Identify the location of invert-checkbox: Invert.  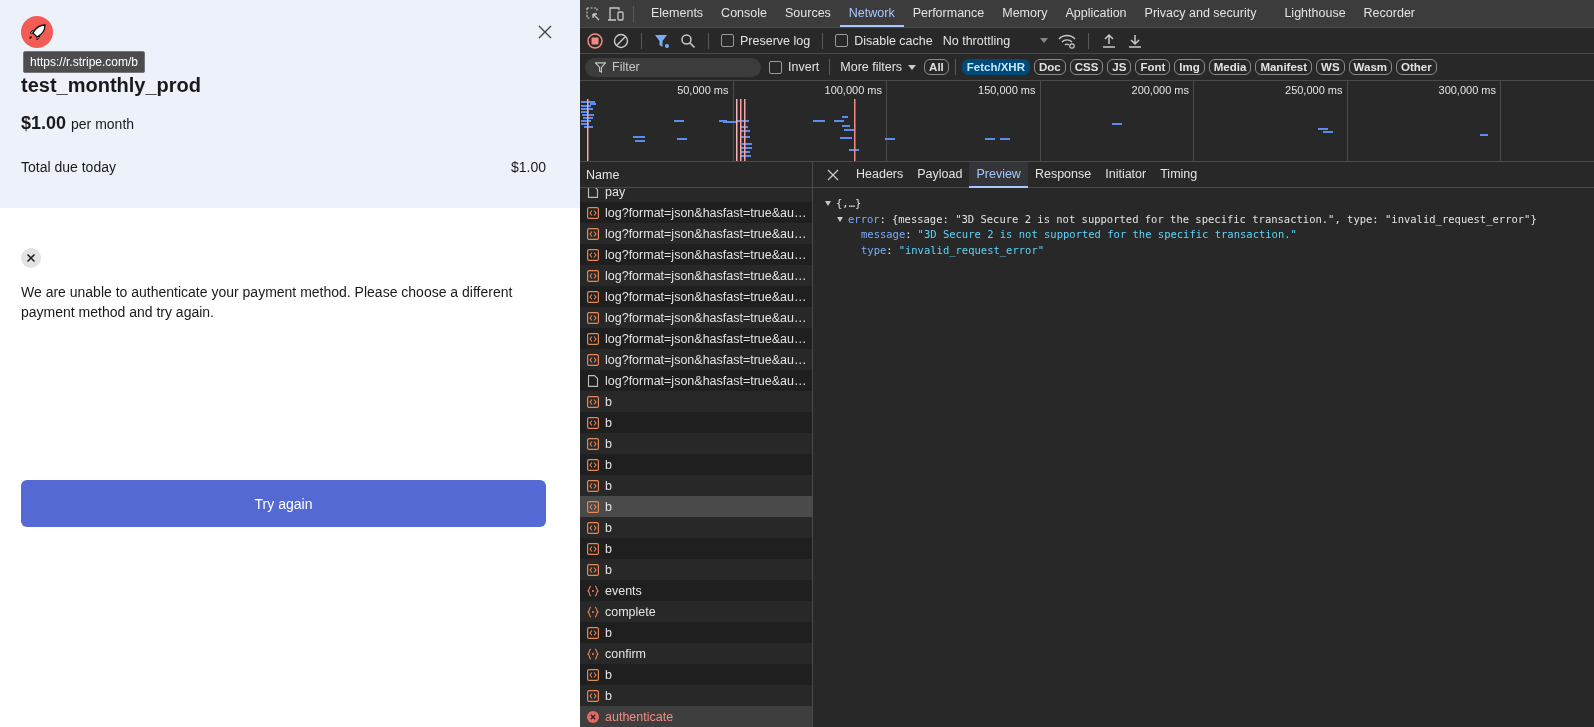
(794, 67).